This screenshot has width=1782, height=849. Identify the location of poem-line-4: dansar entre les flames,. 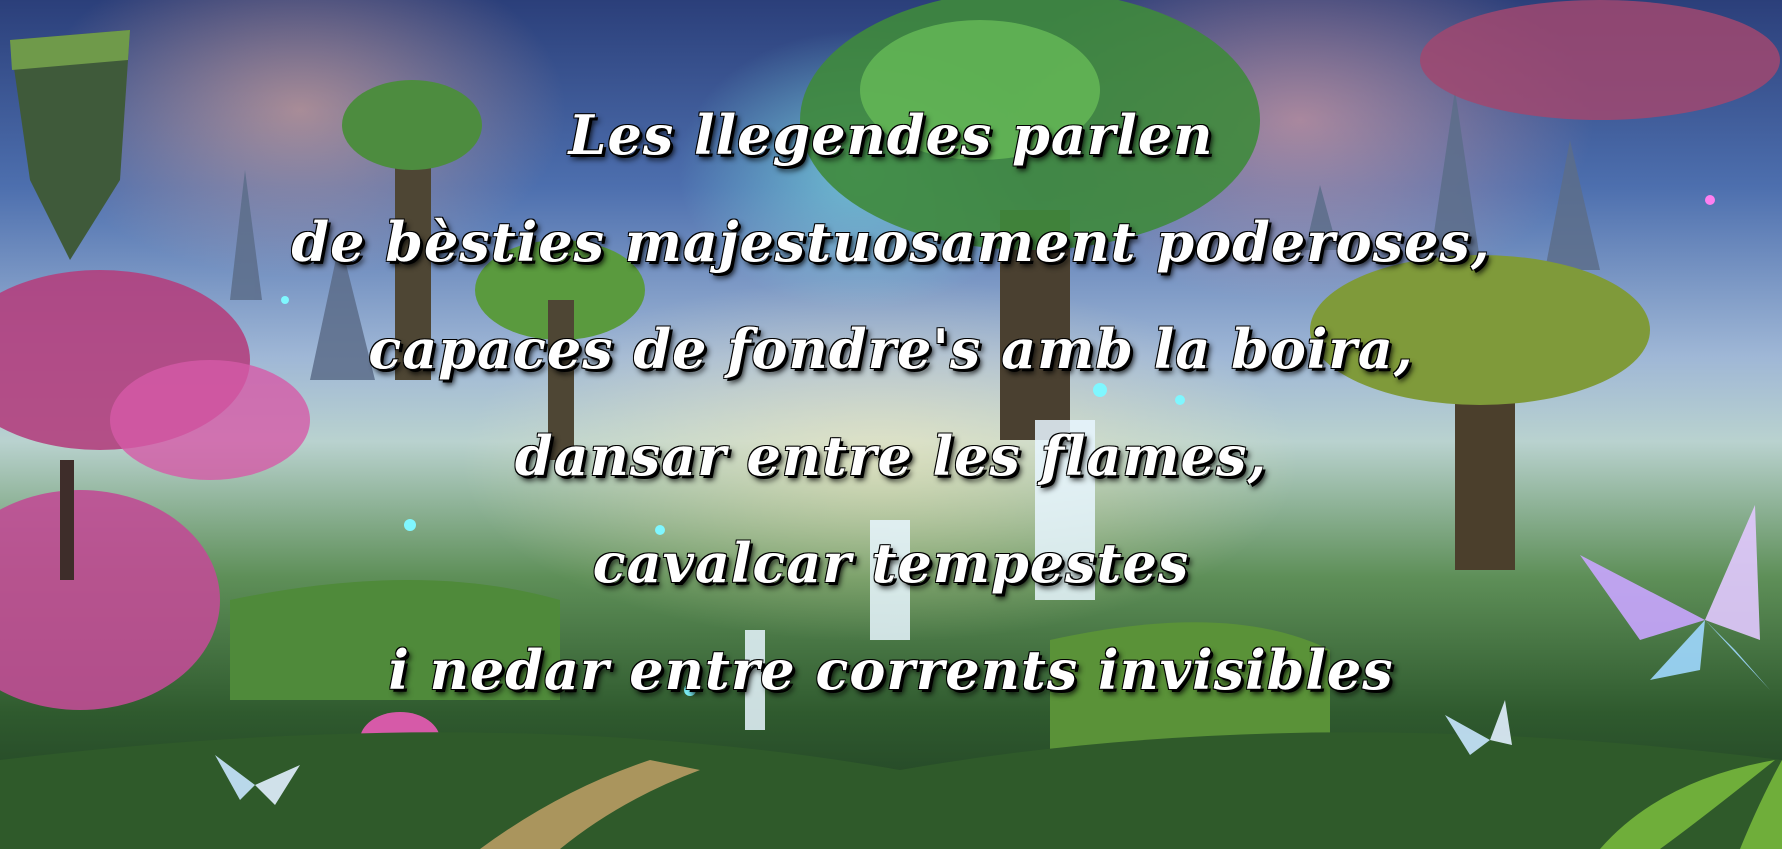
(891, 456).